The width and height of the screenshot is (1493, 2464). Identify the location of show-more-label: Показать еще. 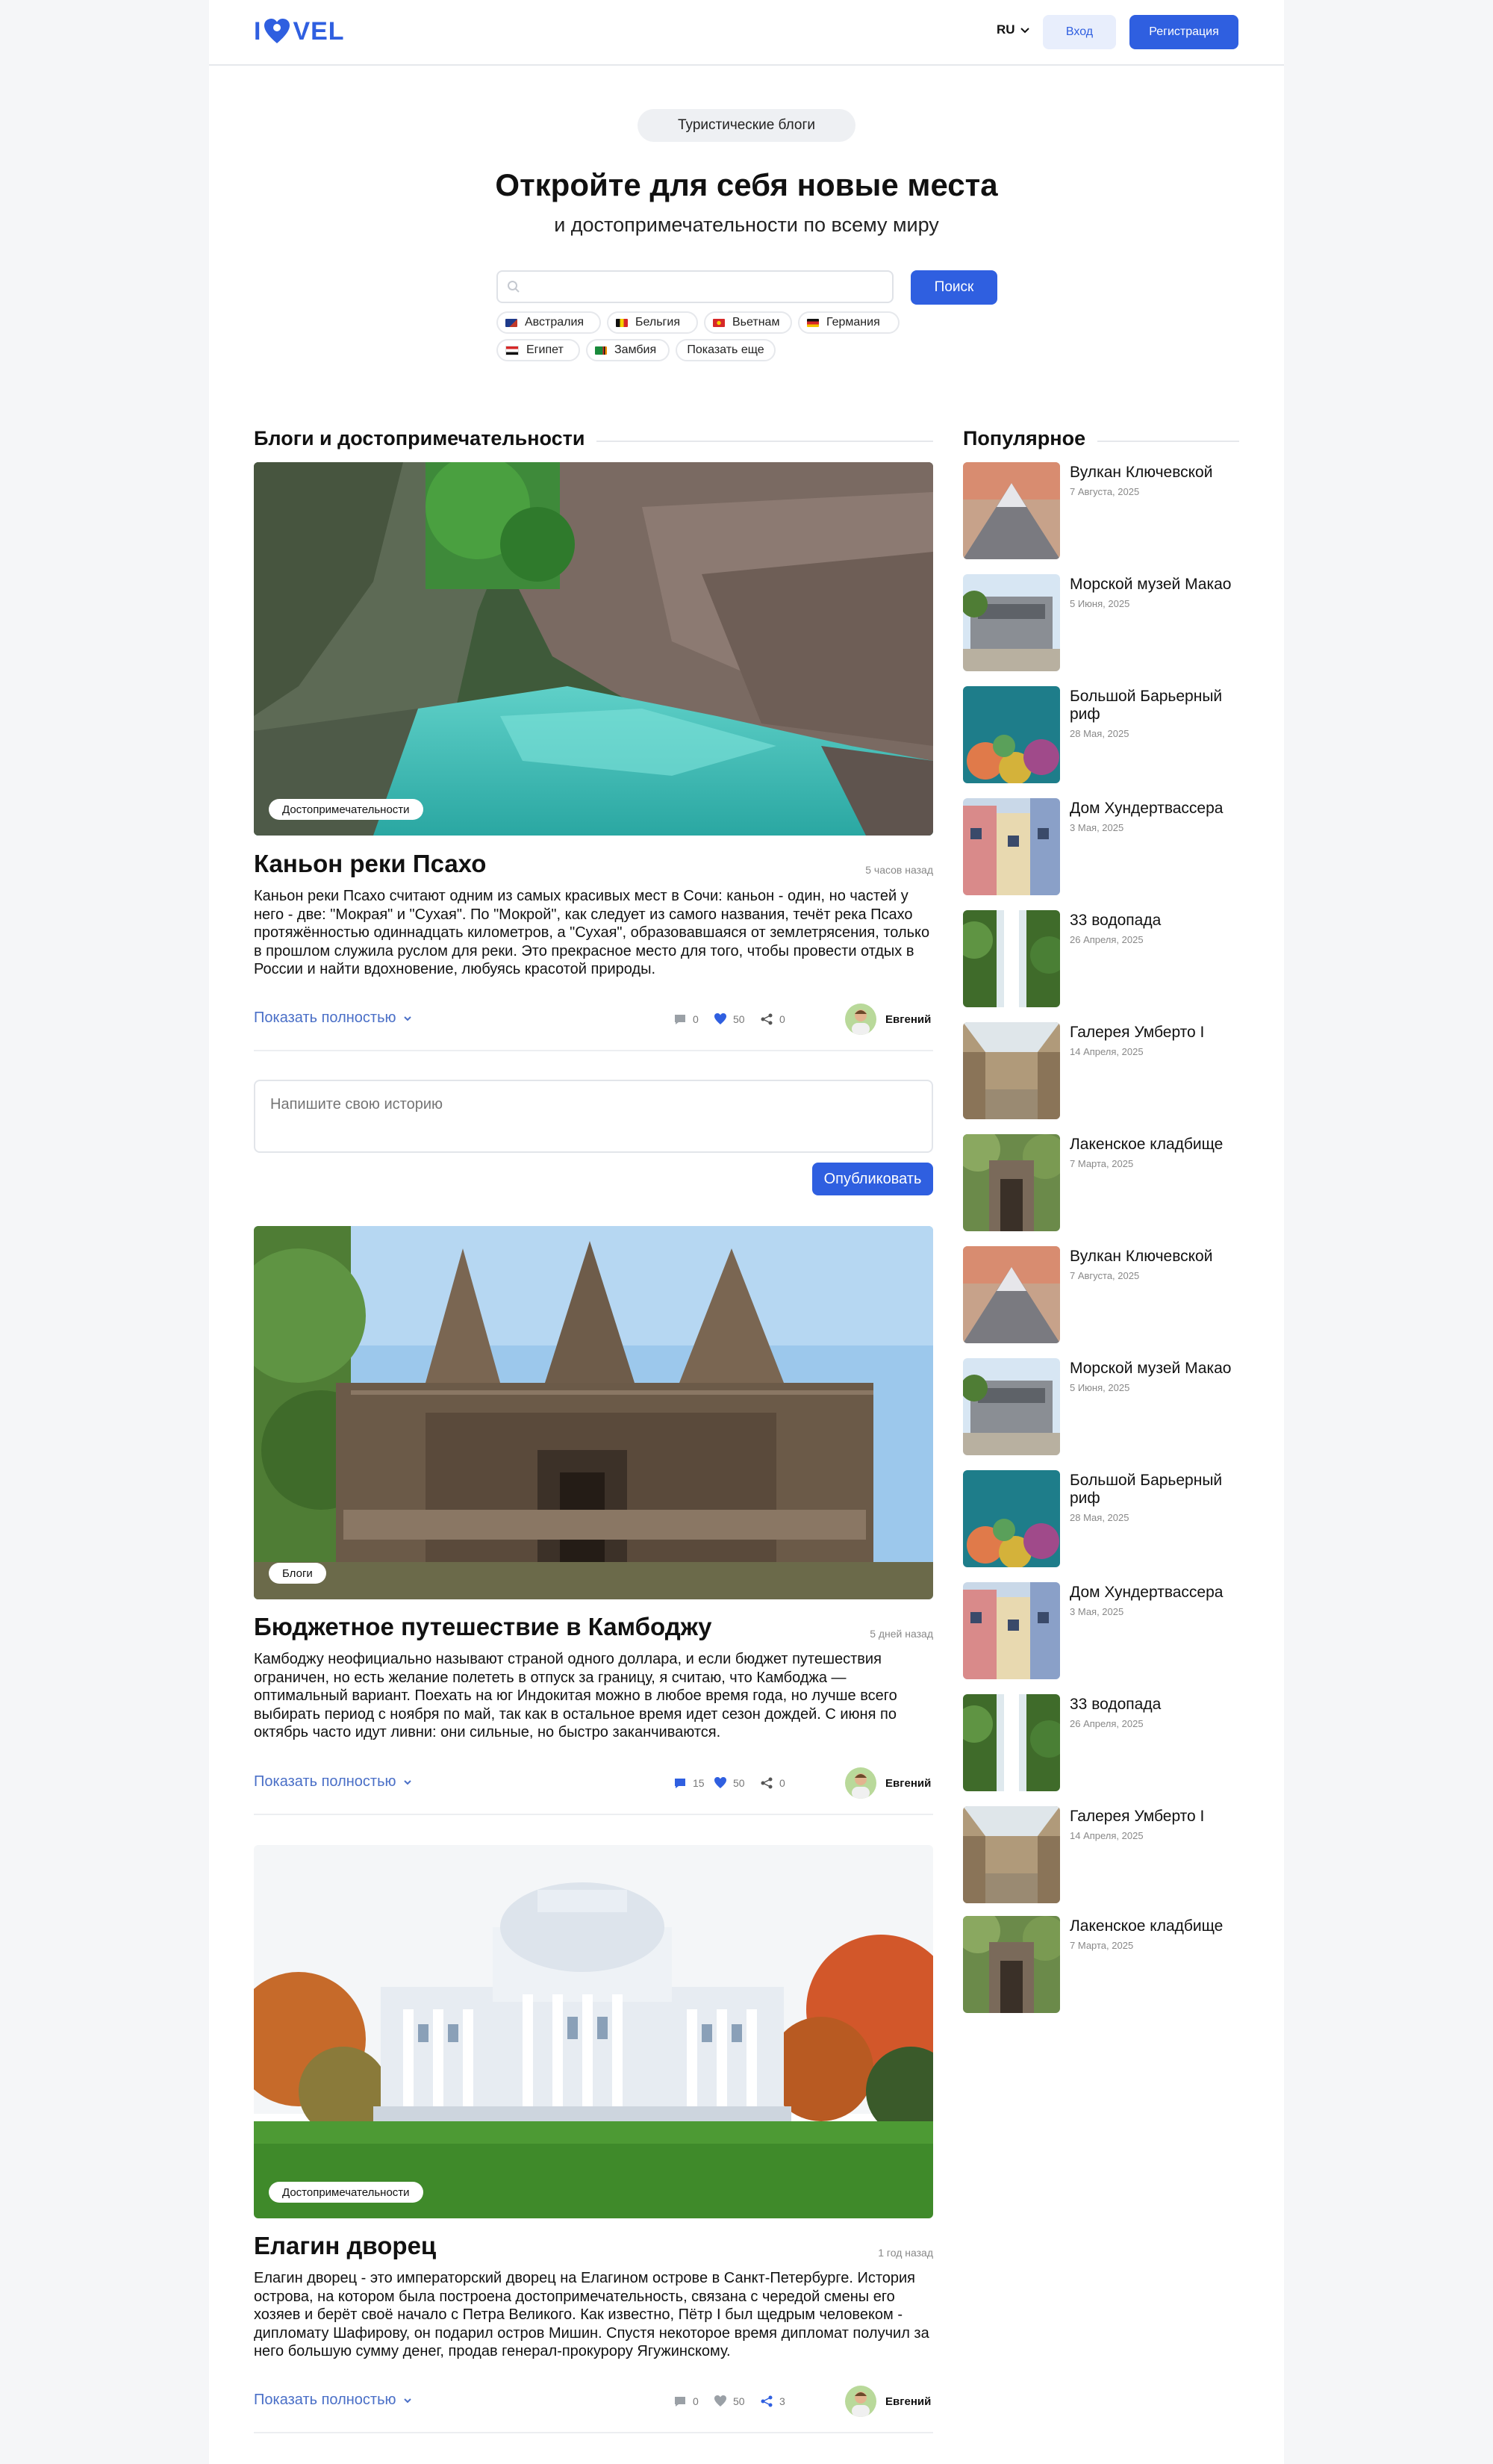
(726, 349).